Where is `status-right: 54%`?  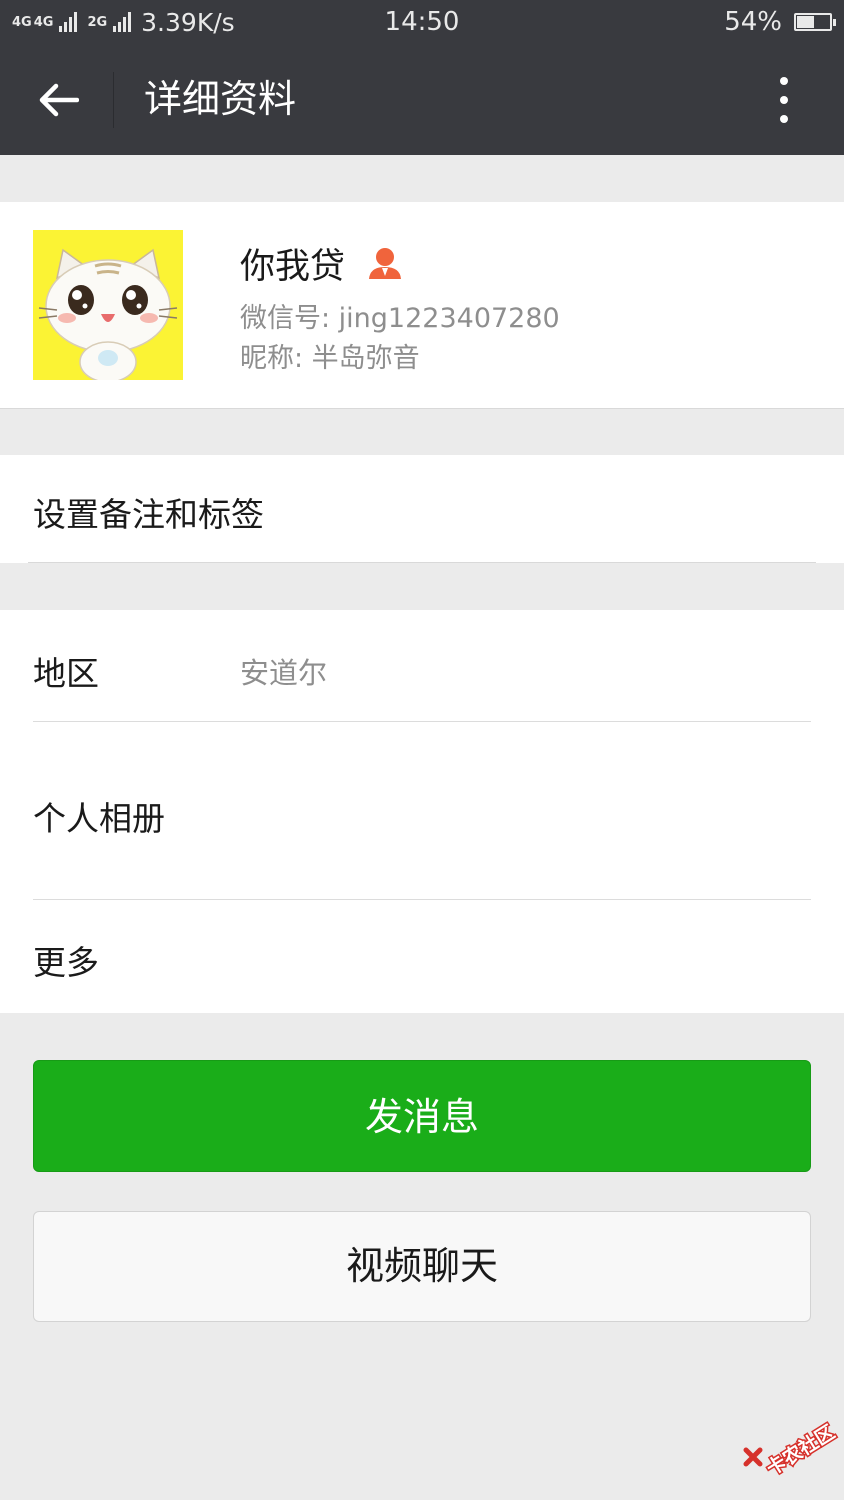
status-right: 54% is located at coordinates (780, 22).